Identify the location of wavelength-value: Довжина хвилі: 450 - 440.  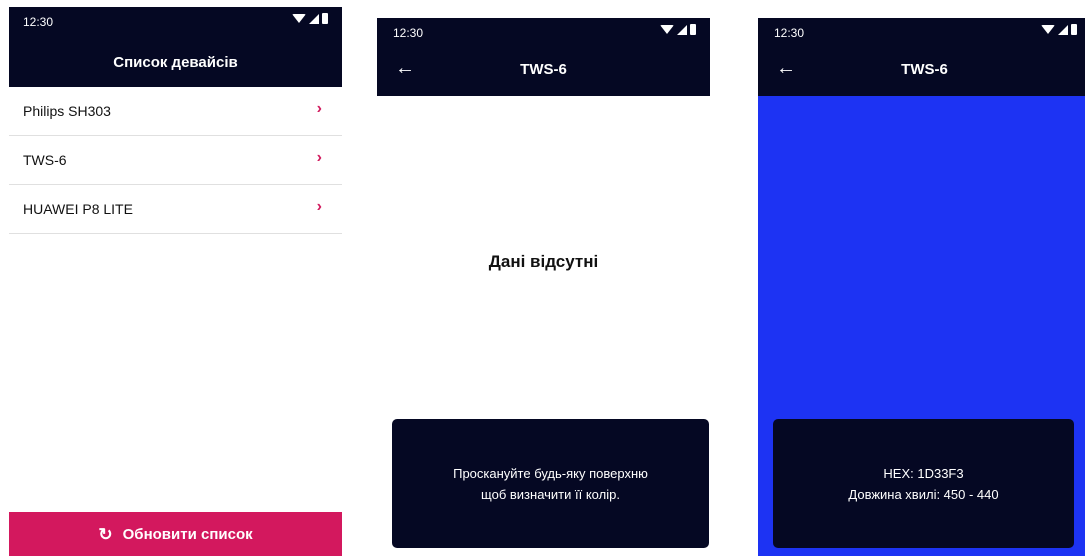
(923, 494).